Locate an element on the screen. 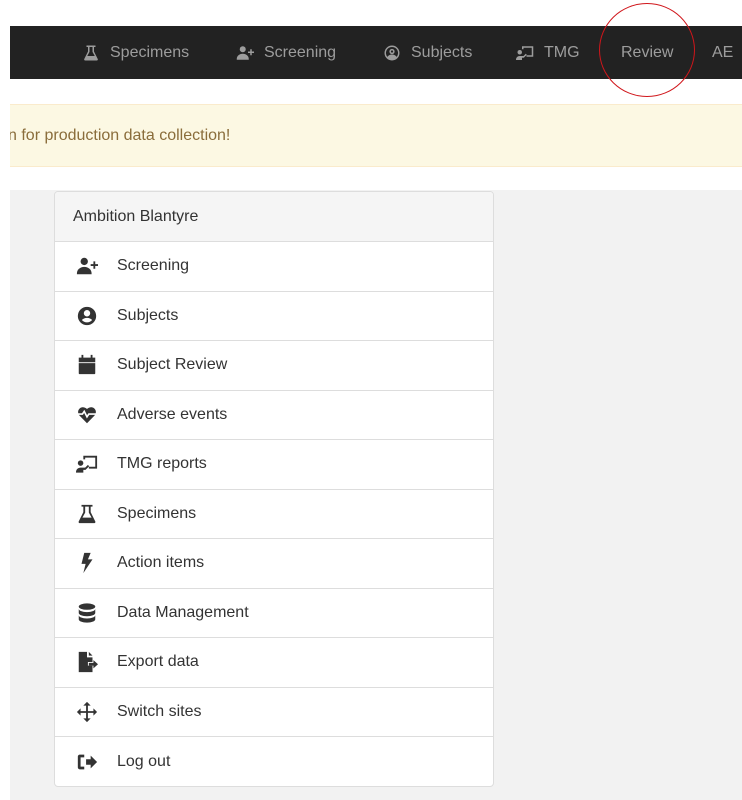  menu-item-tmg-reports: TMG reports is located at coordinates (274, 465).